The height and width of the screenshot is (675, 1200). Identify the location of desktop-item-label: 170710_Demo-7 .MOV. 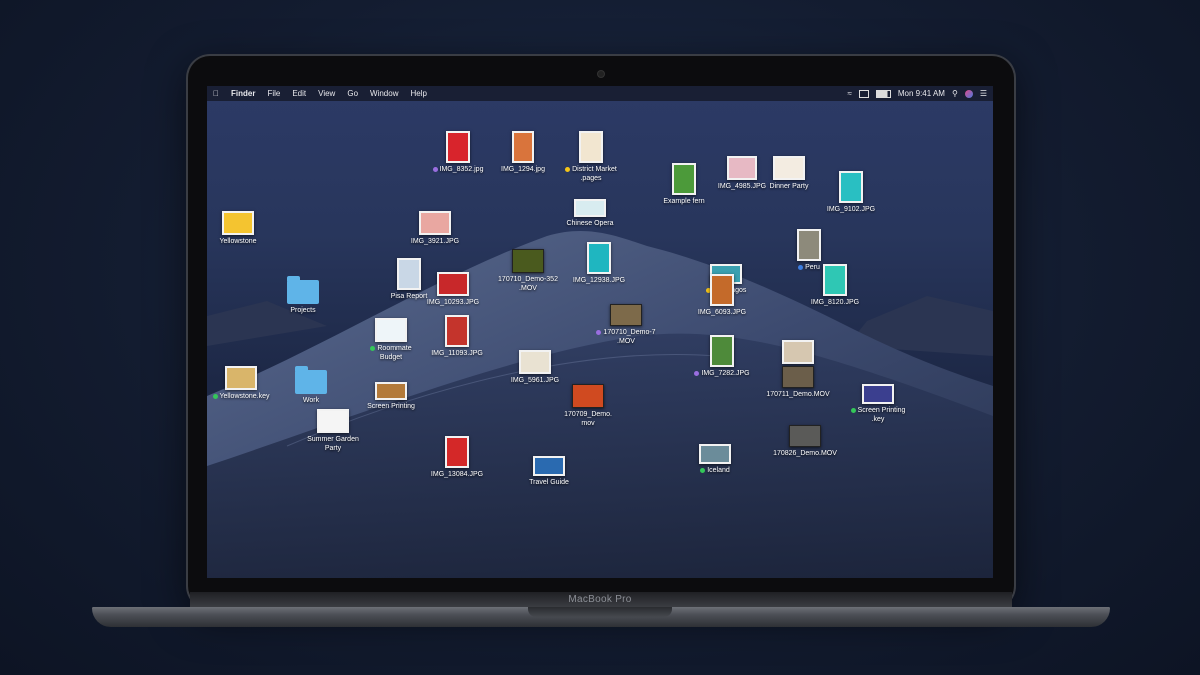
(626, 337).